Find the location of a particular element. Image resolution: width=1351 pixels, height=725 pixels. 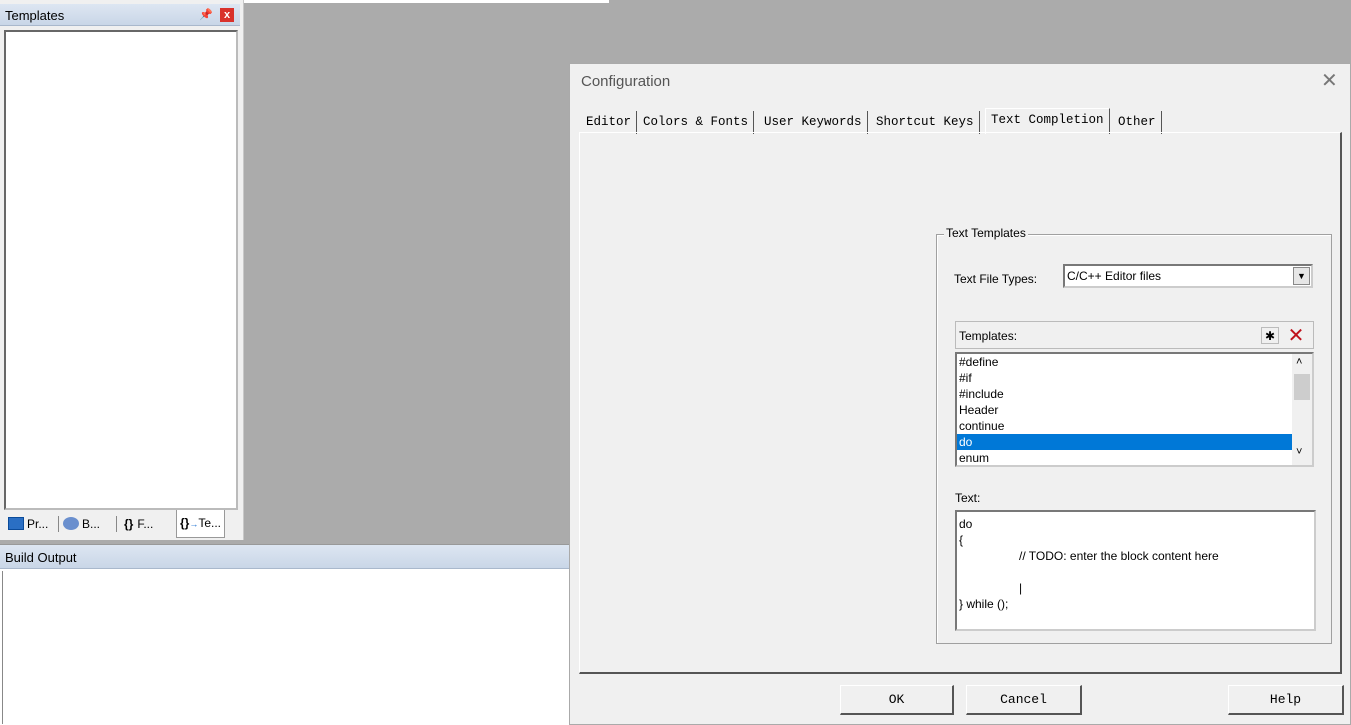

chevron-down-icon: ▼ is located at coordinates (1301, 276).